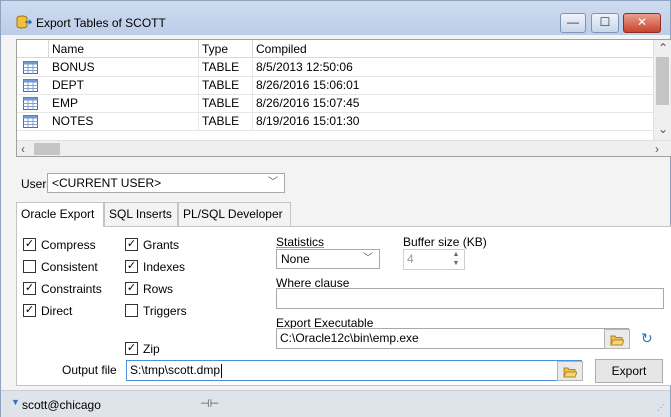 The width and height of the screenshot is (671, 417). I want to click on dropdown-triangle-icon: ▼, so click(15, 402).